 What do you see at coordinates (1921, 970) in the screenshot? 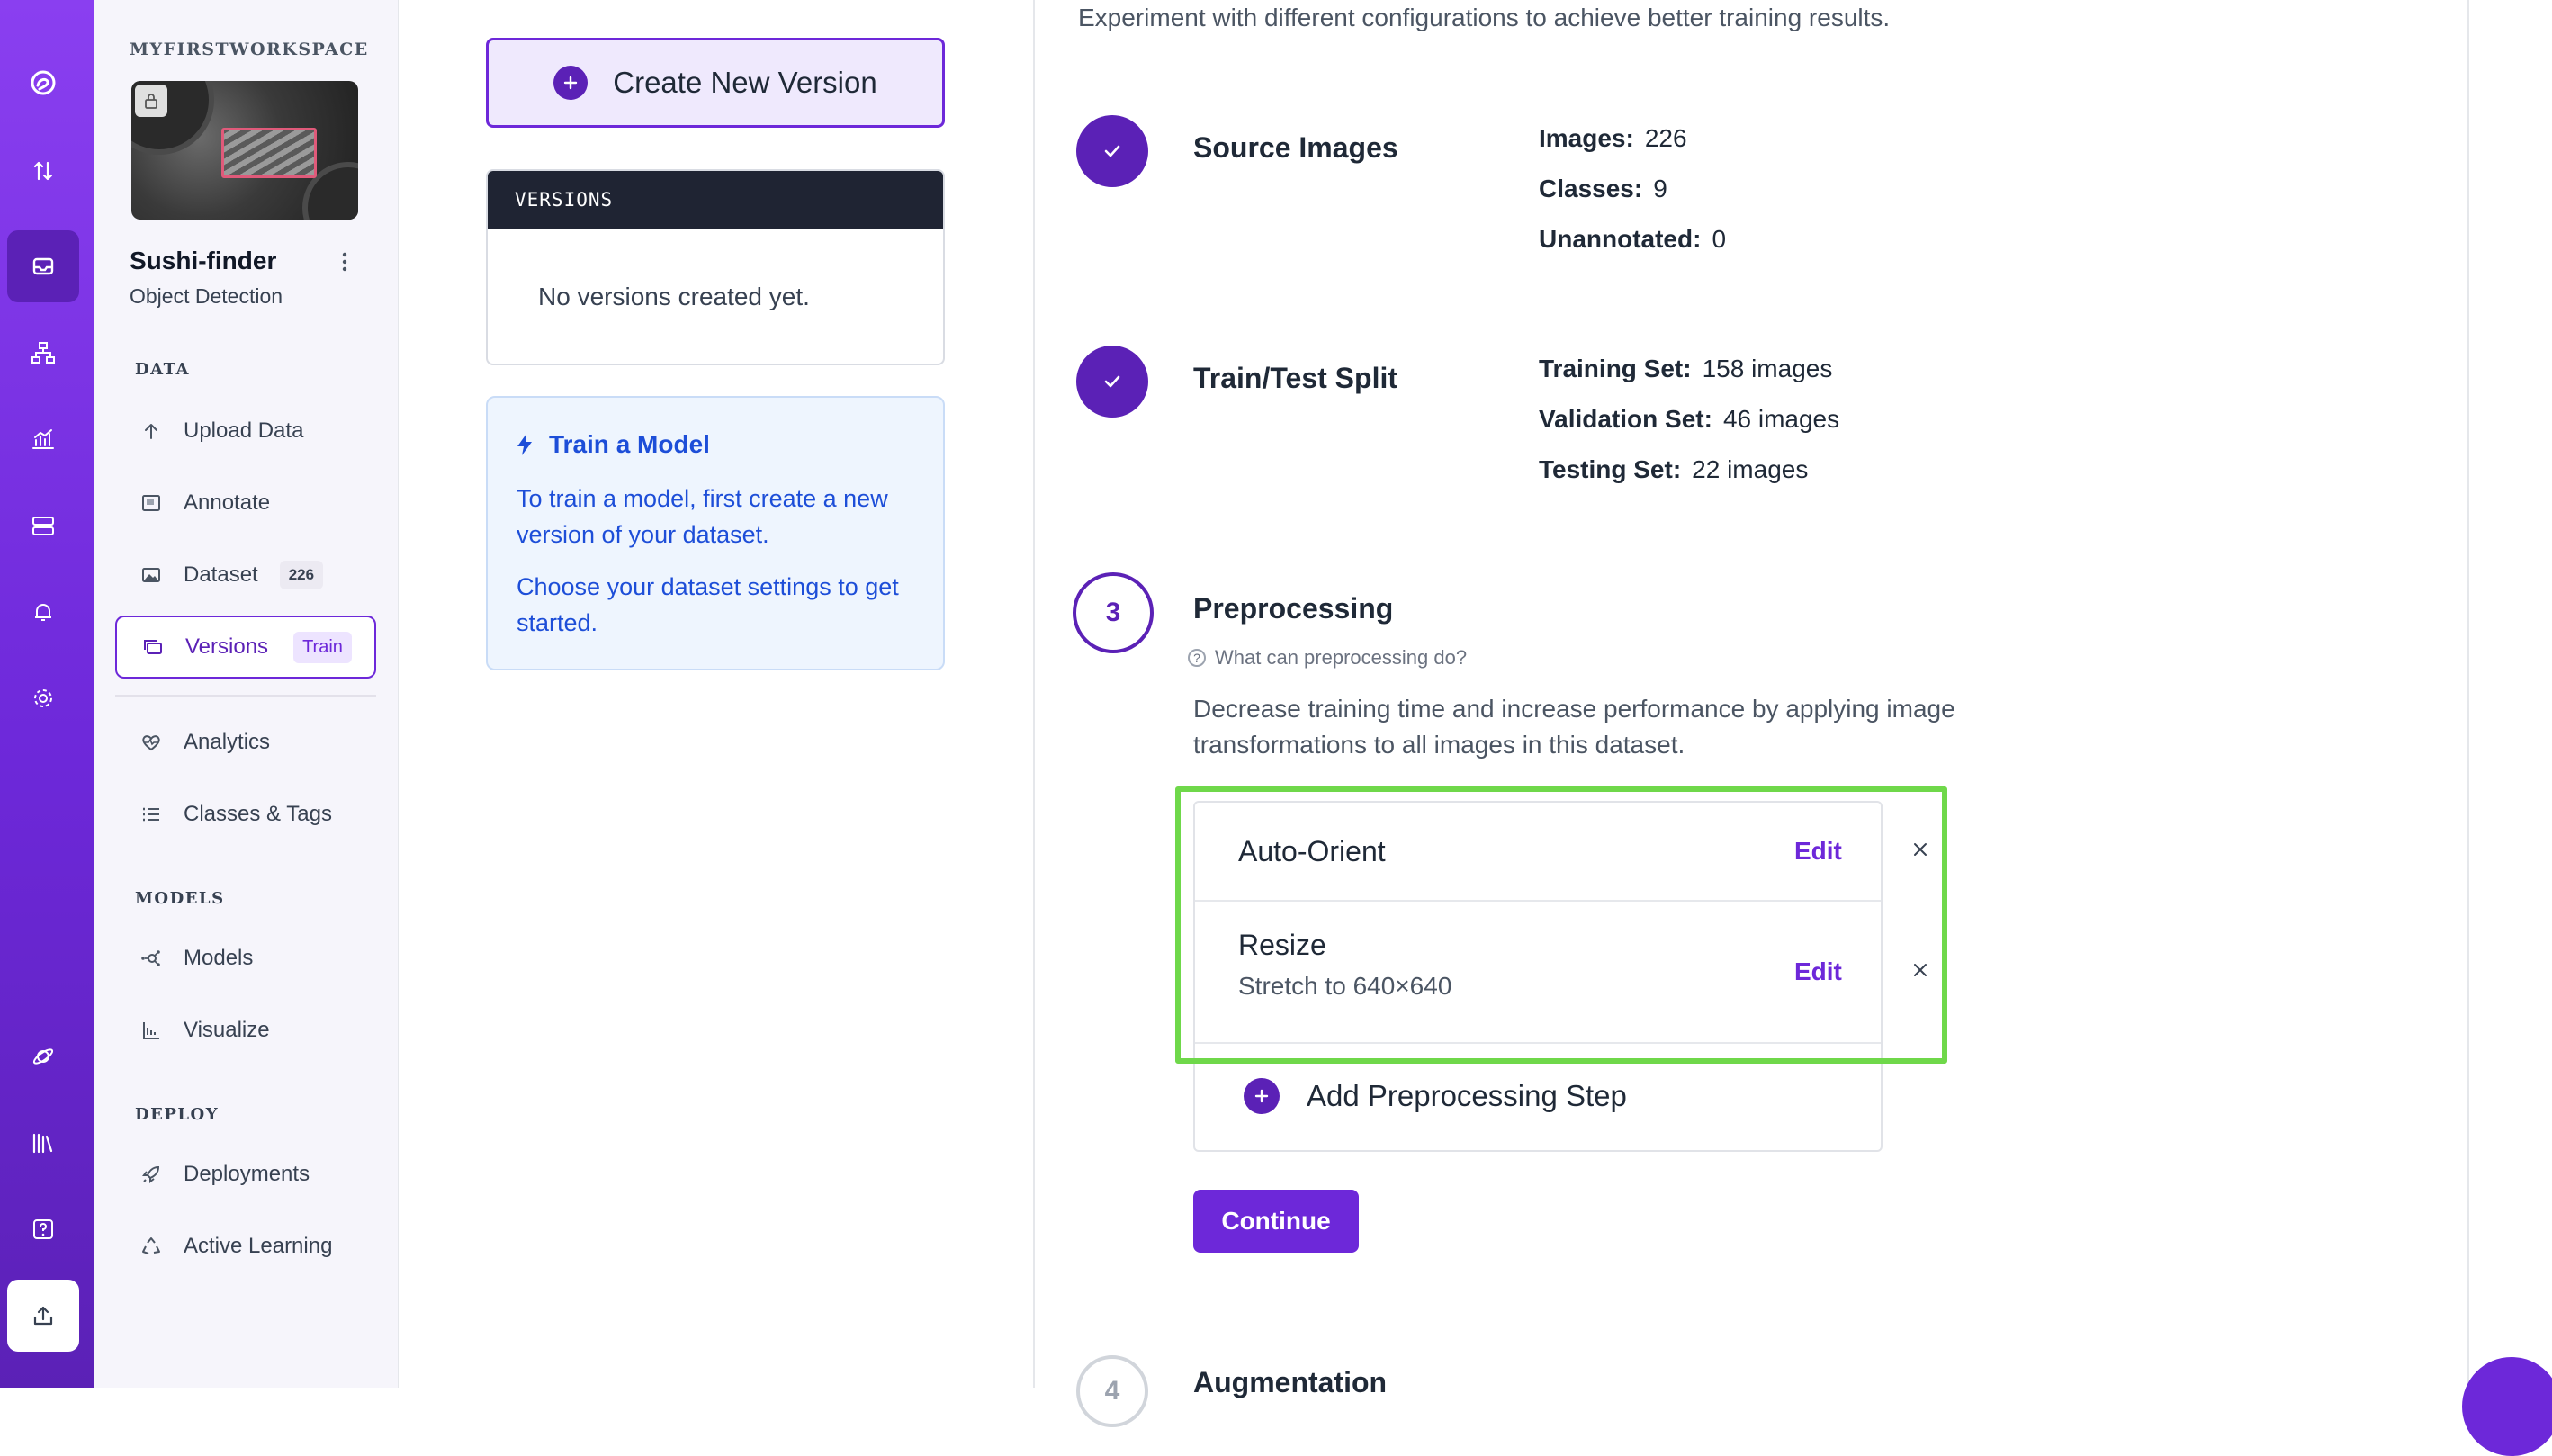
I see `remove-resize-close-icon` at bounding box center [1921, 970].